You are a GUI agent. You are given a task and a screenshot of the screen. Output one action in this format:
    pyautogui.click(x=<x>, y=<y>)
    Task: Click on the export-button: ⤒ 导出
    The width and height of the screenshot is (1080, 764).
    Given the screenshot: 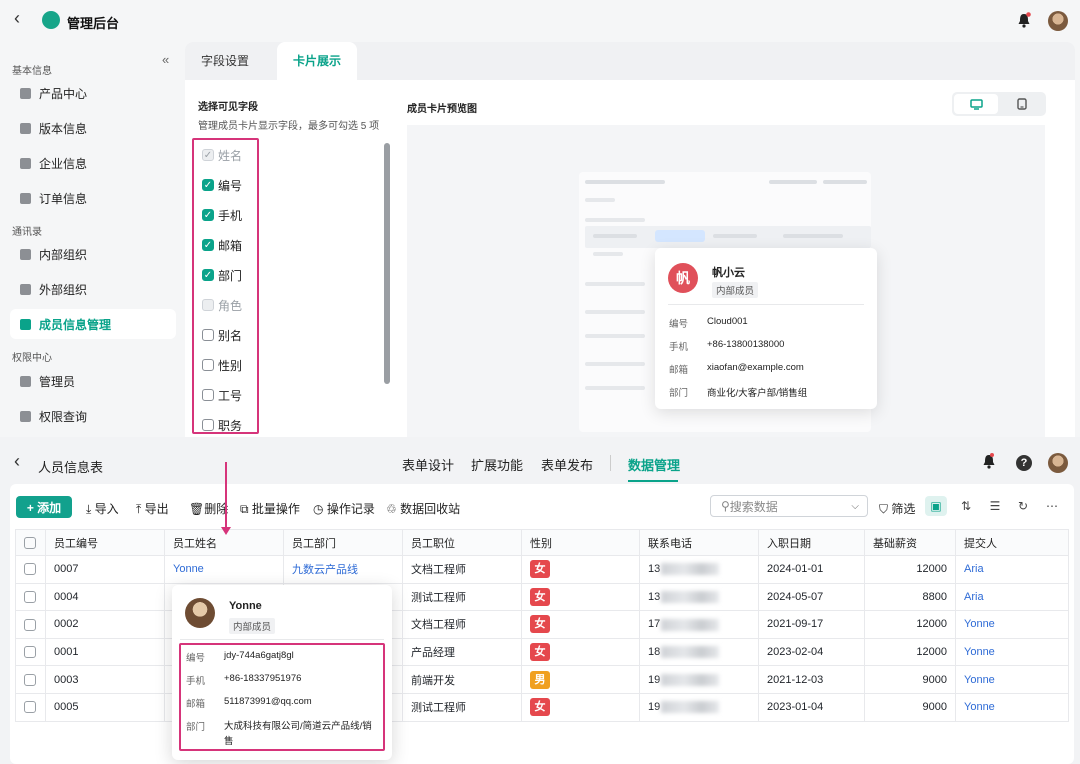 What is the action you would take?
    pyautogui.click(x=152, y=508)
    